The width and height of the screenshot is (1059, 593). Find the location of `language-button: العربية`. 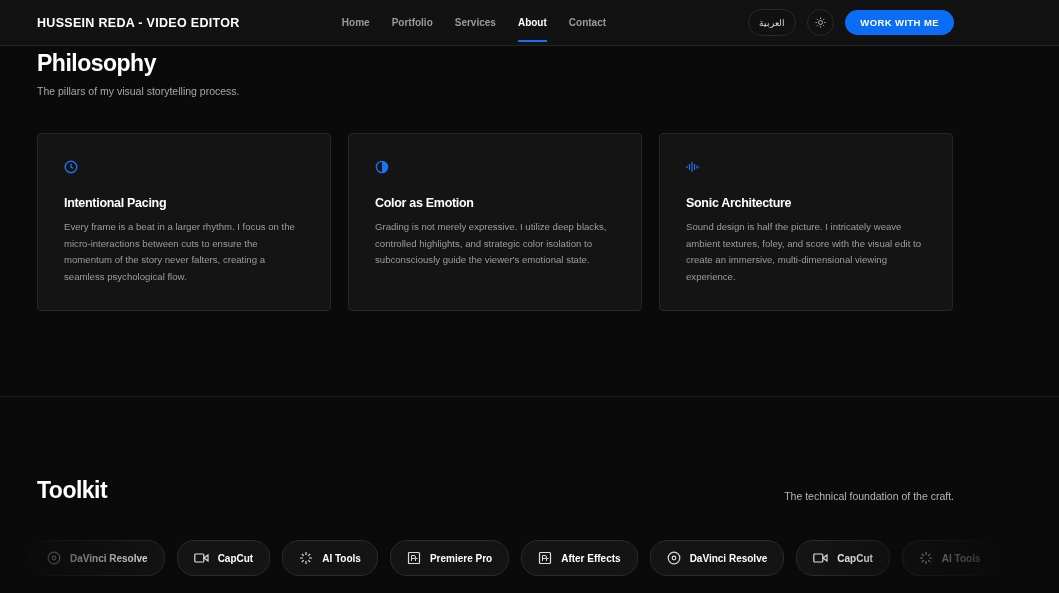

language-button: العربية is located at coordinates (772, 22).